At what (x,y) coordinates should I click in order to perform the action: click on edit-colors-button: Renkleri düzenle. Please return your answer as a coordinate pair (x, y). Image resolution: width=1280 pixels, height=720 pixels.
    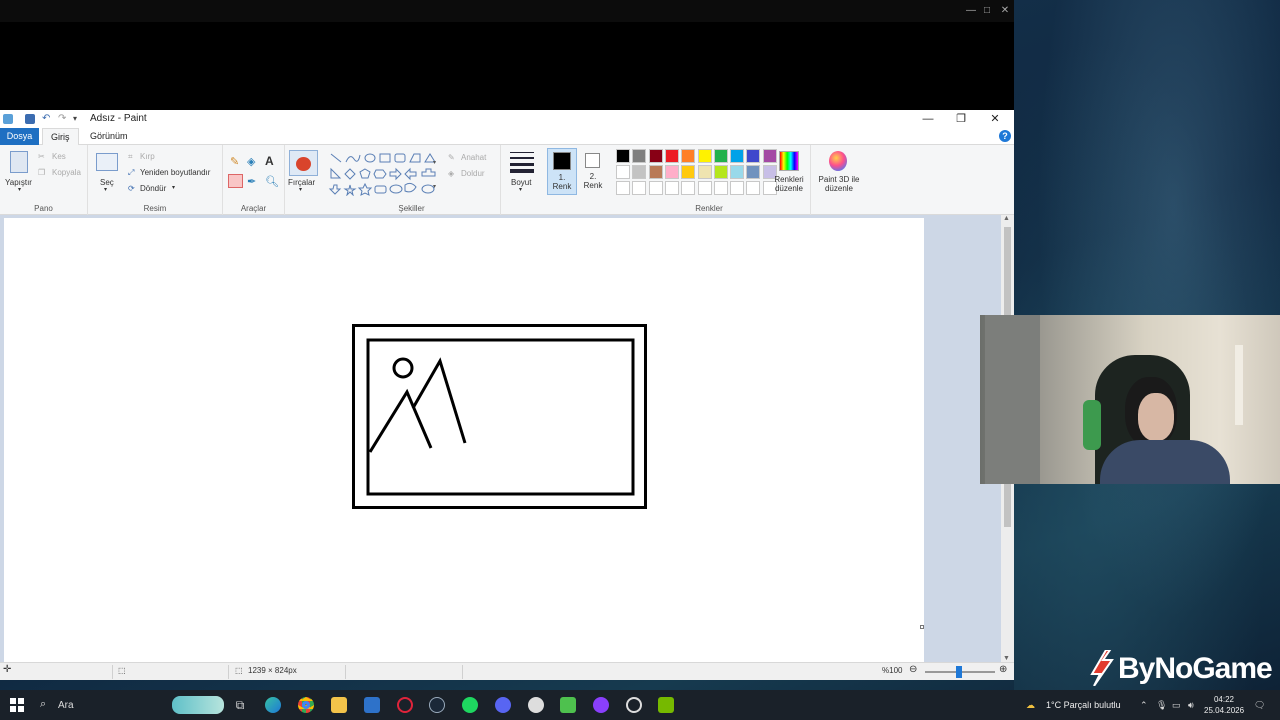
    Looking at the image, I should click on (789, 184).